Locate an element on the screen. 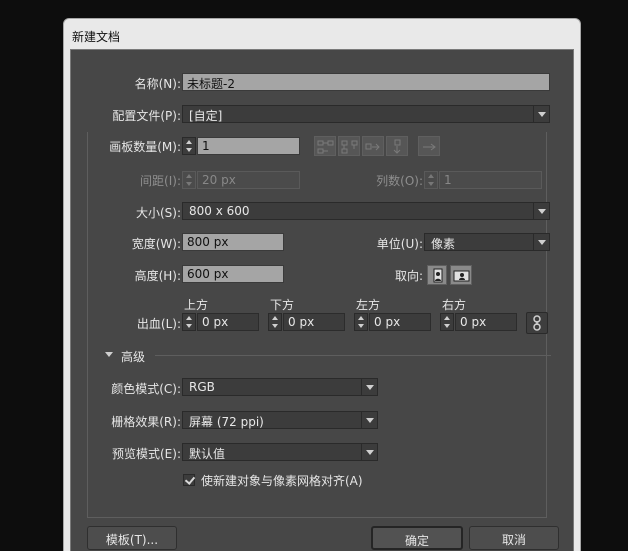 The height and width of the screenshot is (551, 628). align-pixel-grid-label: 使新建对象与像素网格对齐(A) is located at coordinates (282, 480).